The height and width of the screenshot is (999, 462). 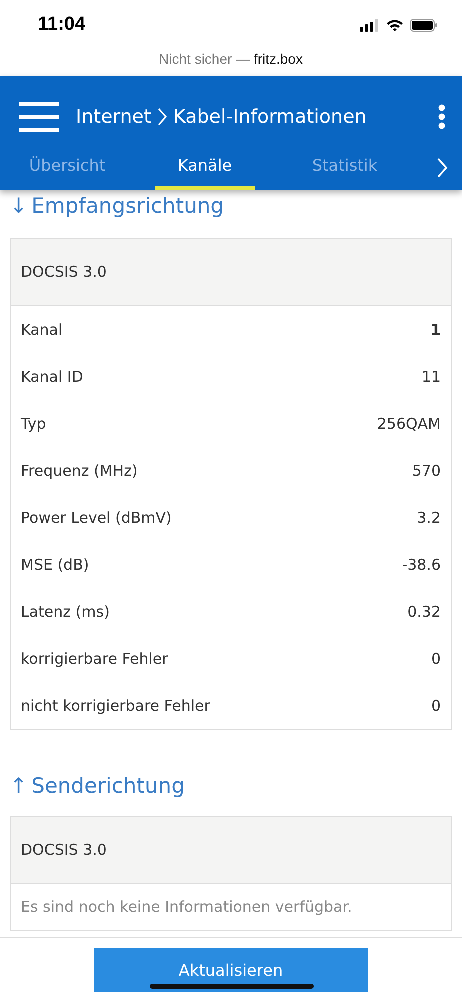 What do you see at coordinates (231, 63) in the screenshot?
I see `url-bar: Nicht sicher — fritz.box` at bounding box center [231, 63].